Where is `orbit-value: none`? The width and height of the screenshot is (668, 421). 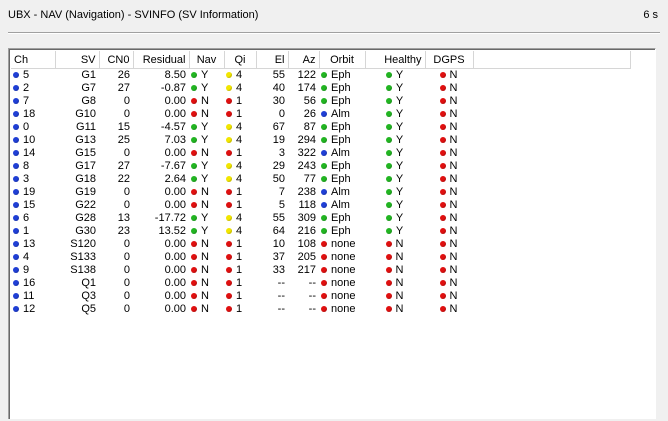 orbit-value: none is located at coordinates (343, 270).